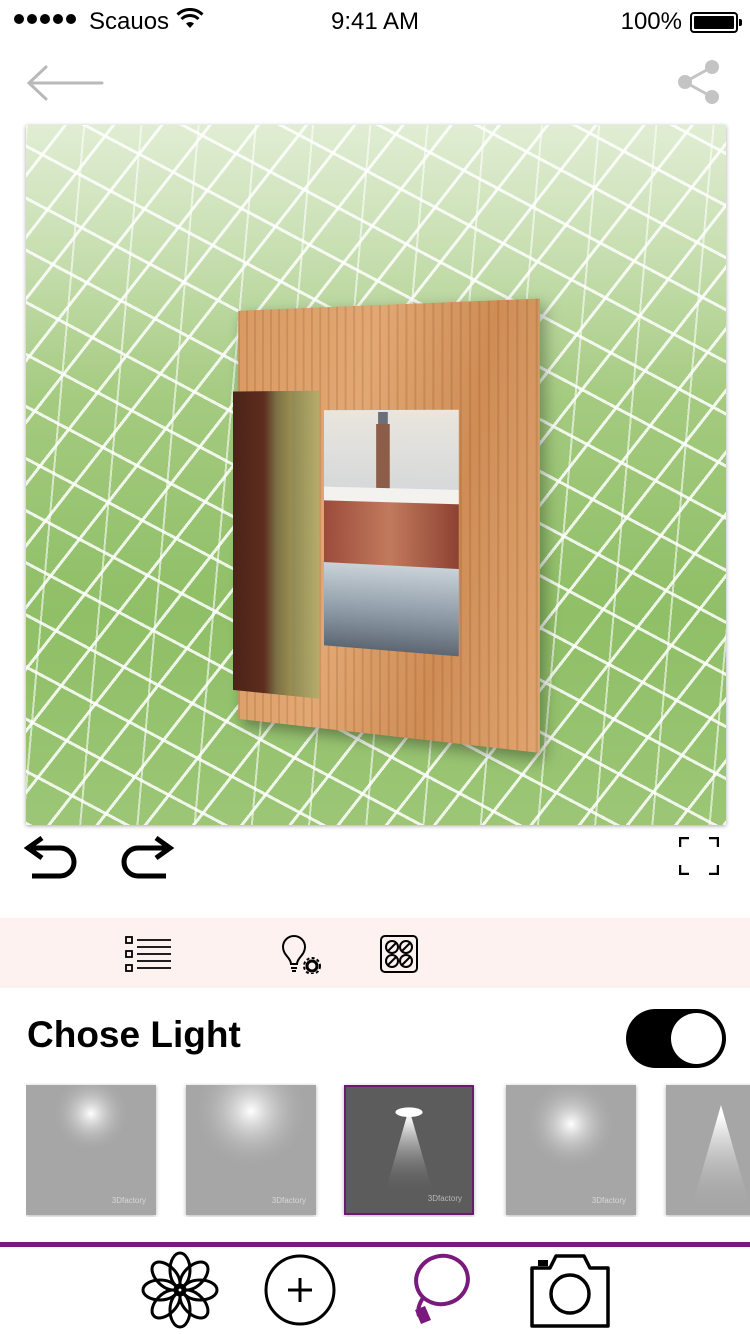 The width and height of the screenshot is (750, 1334). I want to click on light-toggle, so click(676, 1038).